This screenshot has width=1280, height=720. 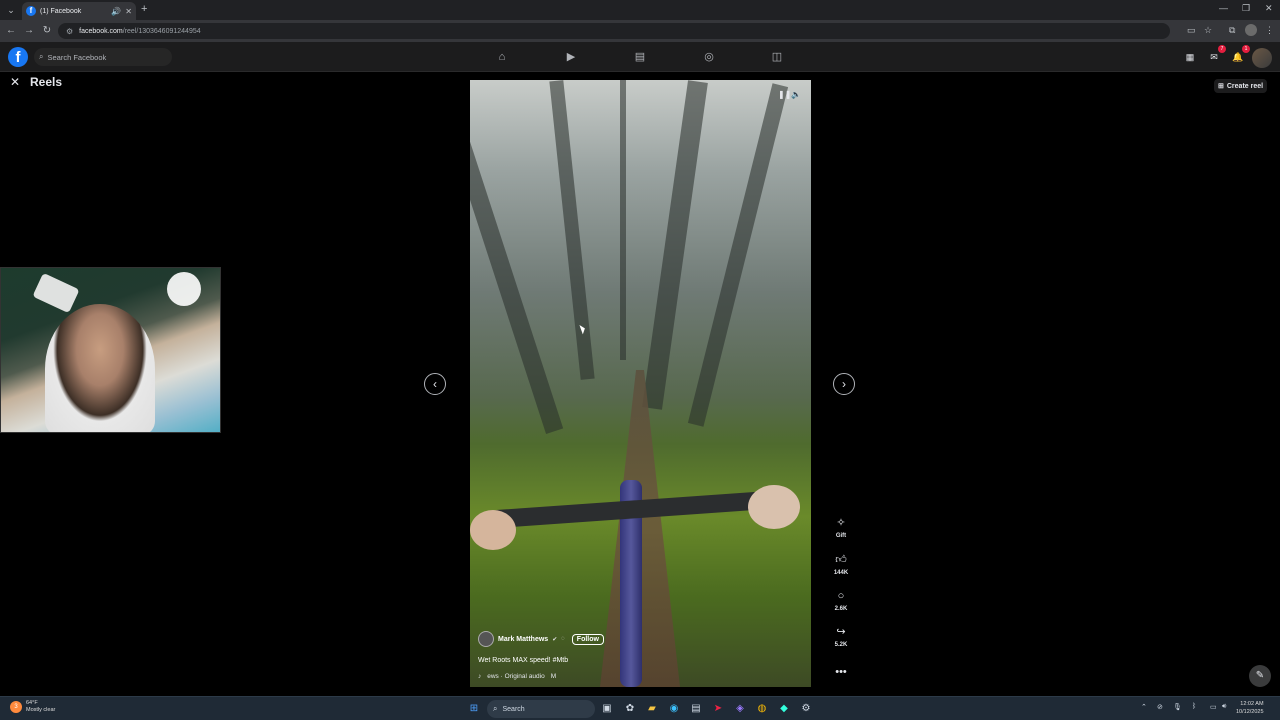 I want to click on volume-icon: 🔊︎, so click(x=1224, y=707).